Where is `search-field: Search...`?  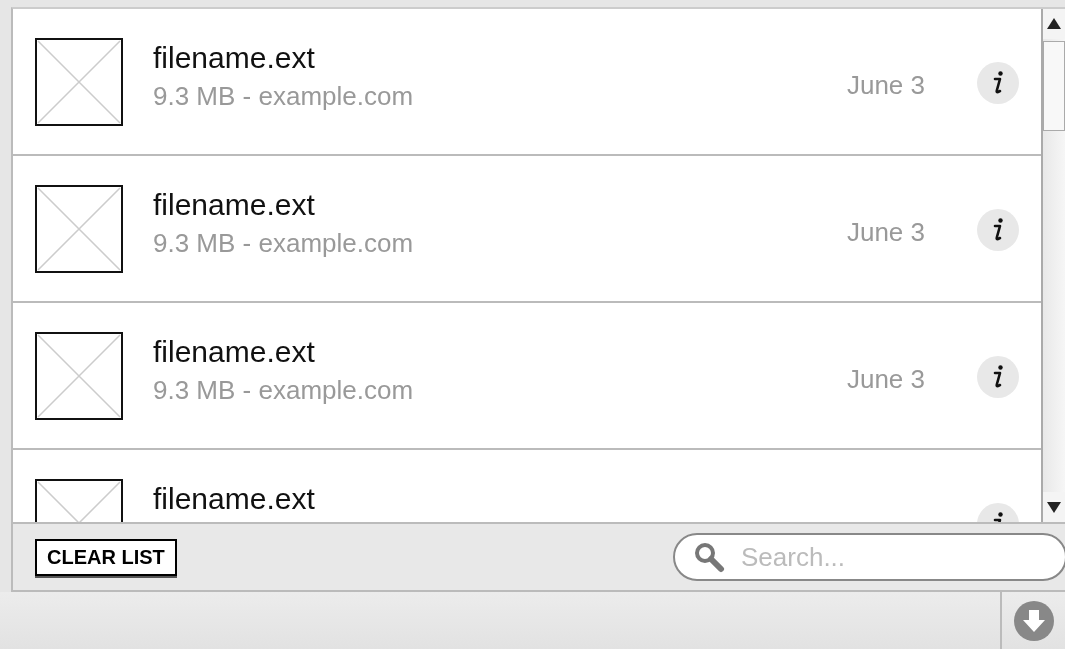 search-field: Search... is located at coordinates (869, 557).